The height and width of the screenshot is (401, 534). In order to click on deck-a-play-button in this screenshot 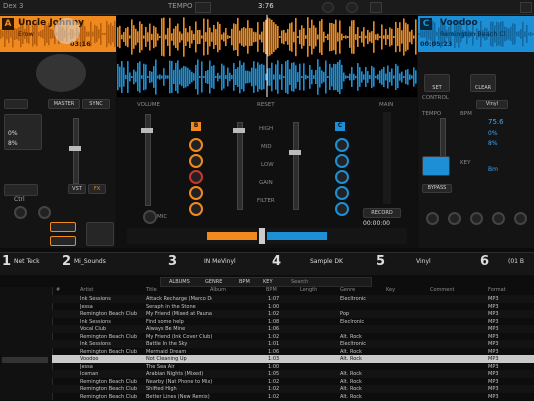, I will do `click(100, 234)`.